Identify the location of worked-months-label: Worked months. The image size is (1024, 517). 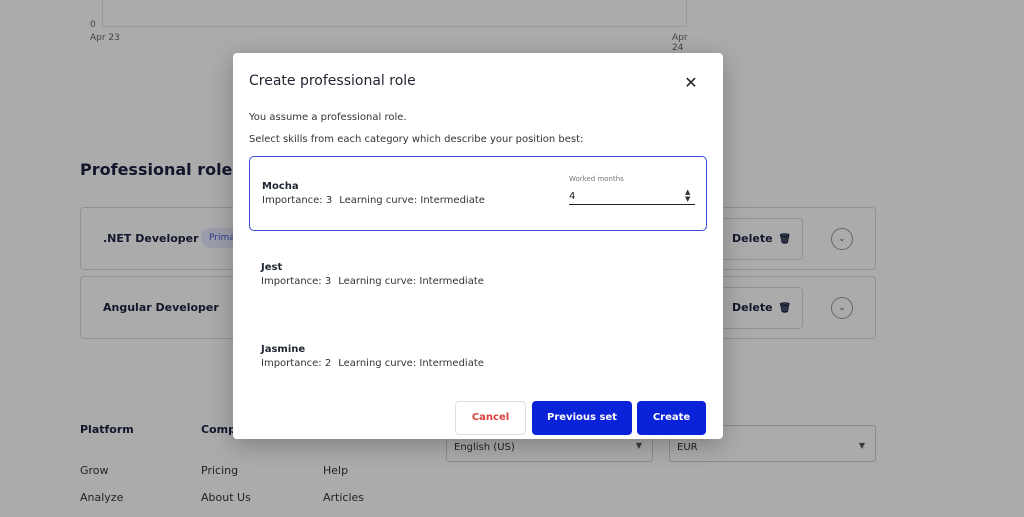
(596, 179).